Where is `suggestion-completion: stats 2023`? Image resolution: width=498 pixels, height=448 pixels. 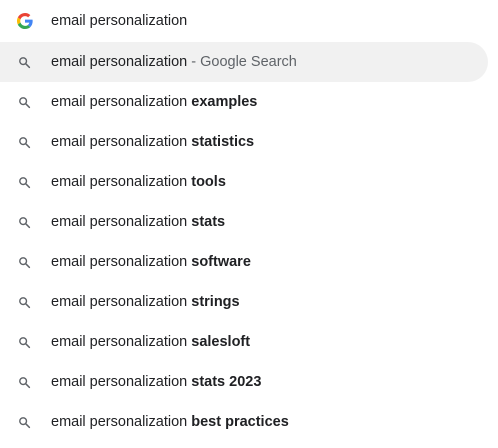
suggestion-completion: stats 2023 is located at coordinates (226, 382).